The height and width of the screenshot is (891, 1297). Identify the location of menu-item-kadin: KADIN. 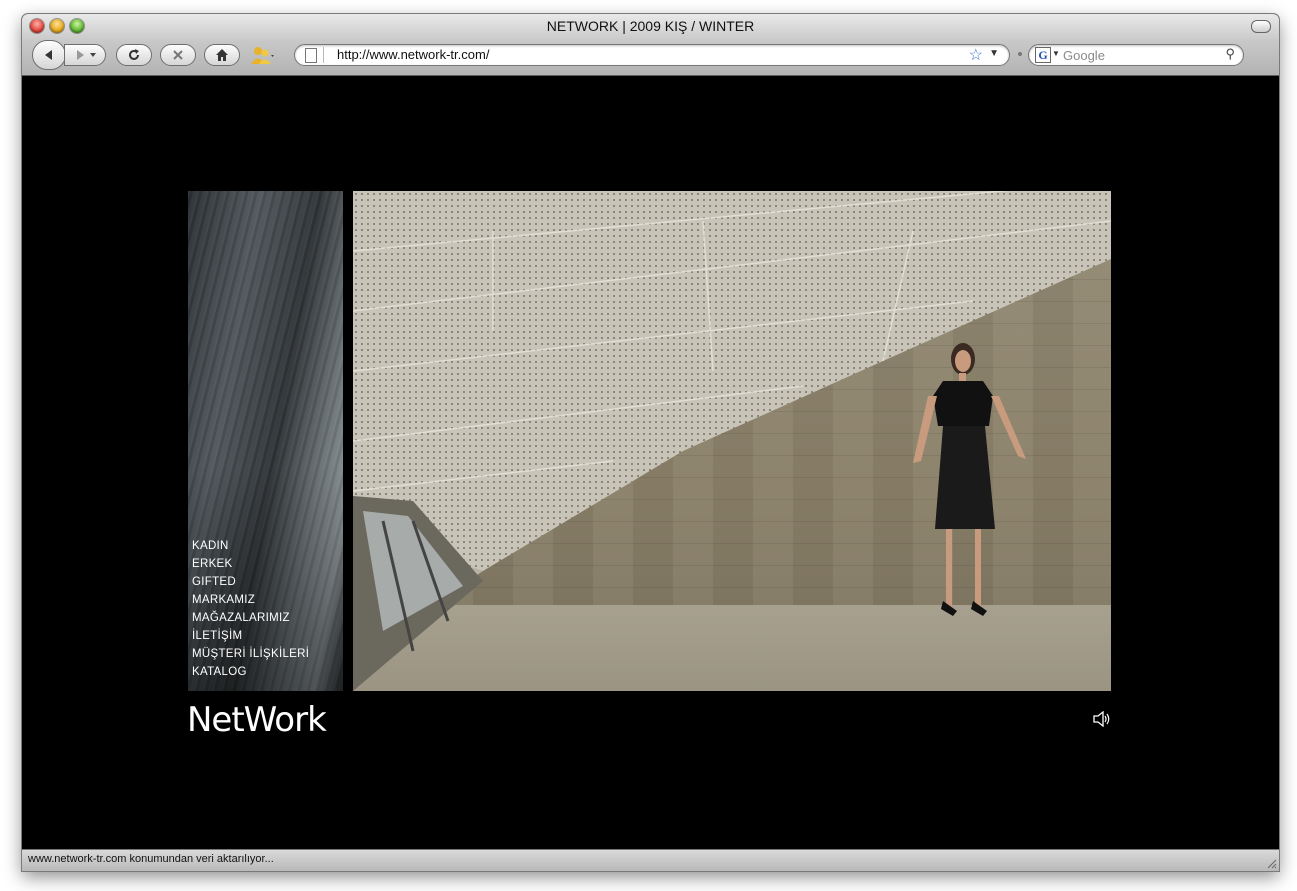
(250, 546).